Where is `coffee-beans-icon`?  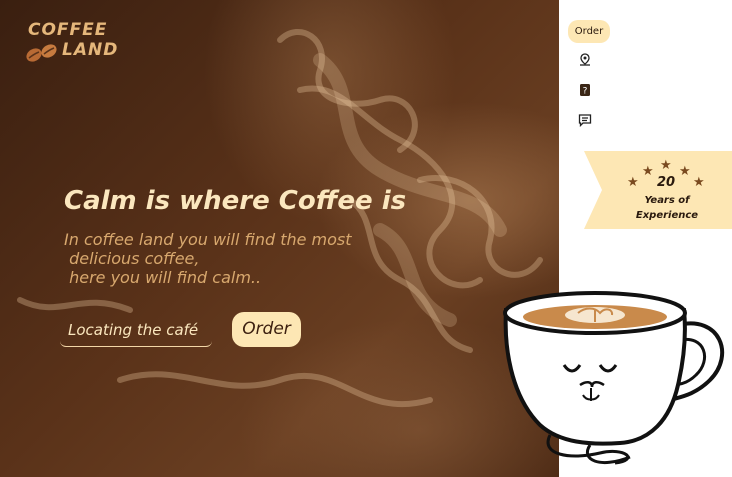
coffee-beans-icon is located at coordinates (41, 53).